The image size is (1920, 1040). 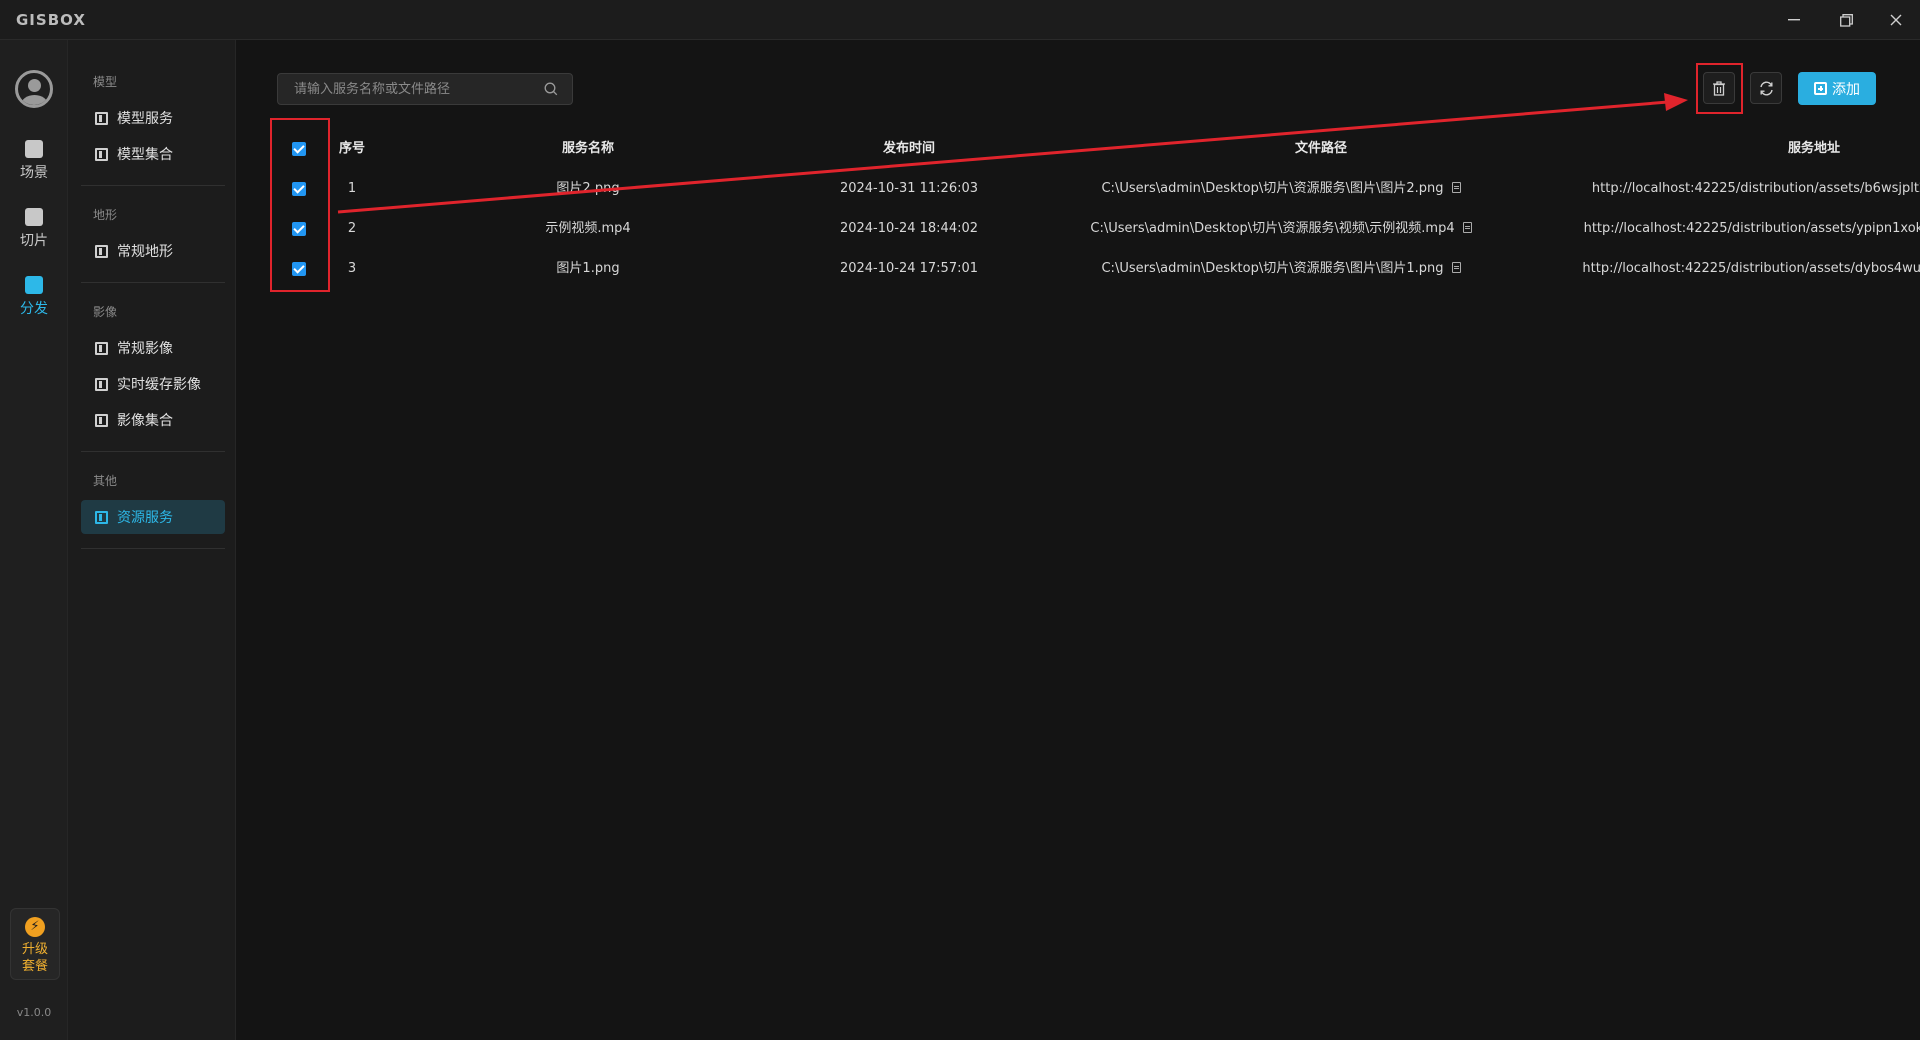 What do you see at coordinates (588, 268) in the screenshot?
I see `cell-name: 图片1.png` at bounding box center [588, 268].